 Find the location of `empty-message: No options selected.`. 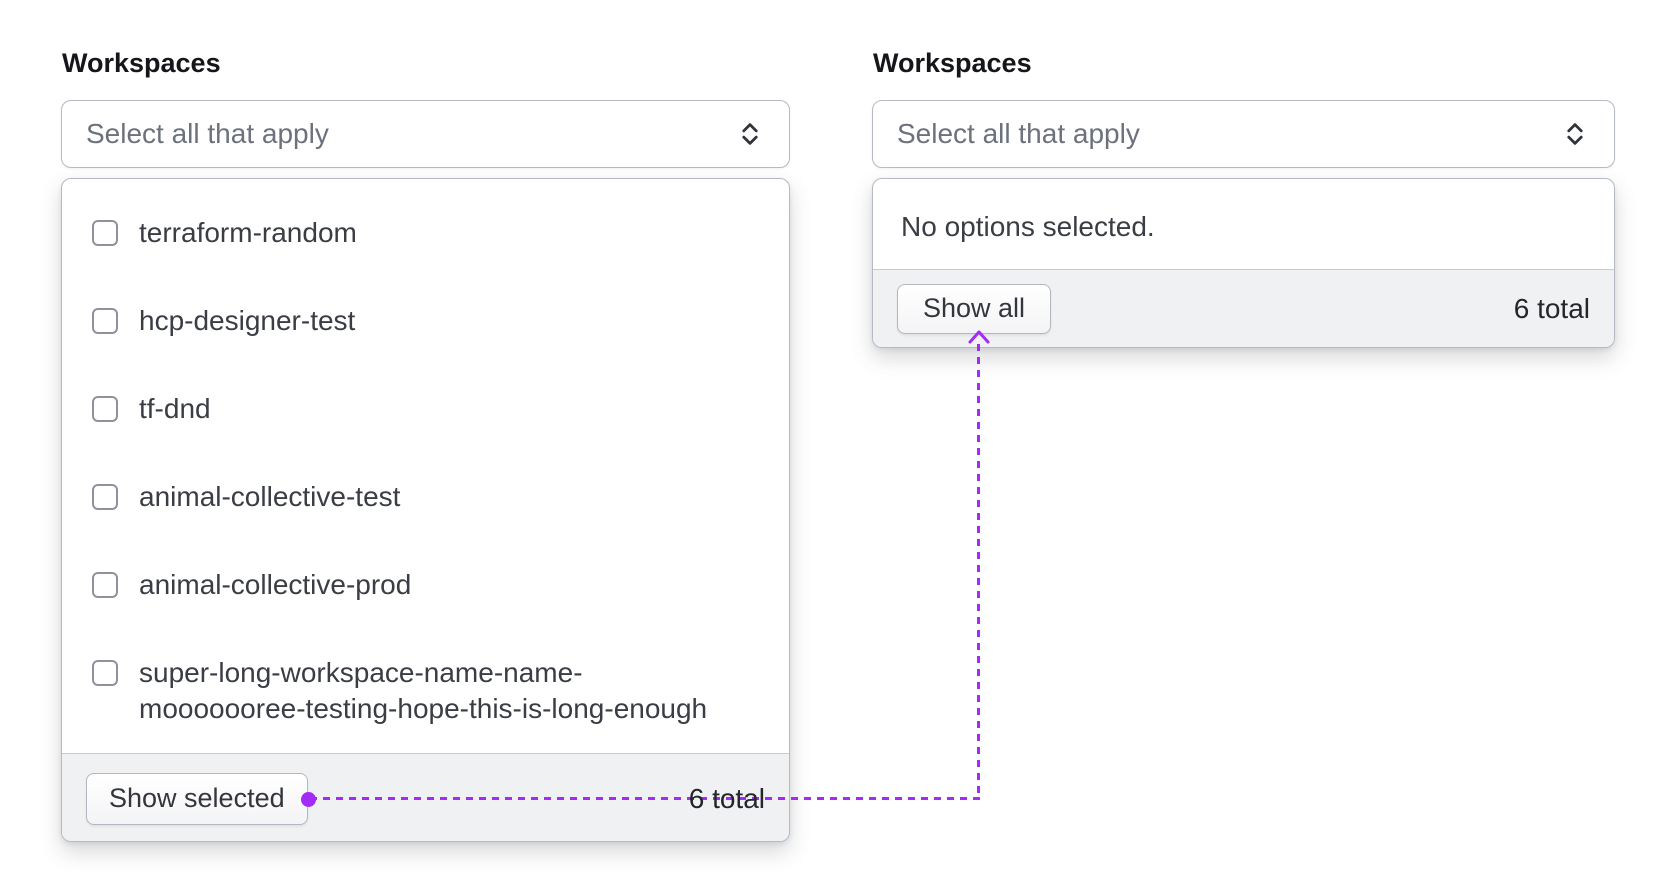

empty-message: No options selected. is located at coordinates (1028, 226).